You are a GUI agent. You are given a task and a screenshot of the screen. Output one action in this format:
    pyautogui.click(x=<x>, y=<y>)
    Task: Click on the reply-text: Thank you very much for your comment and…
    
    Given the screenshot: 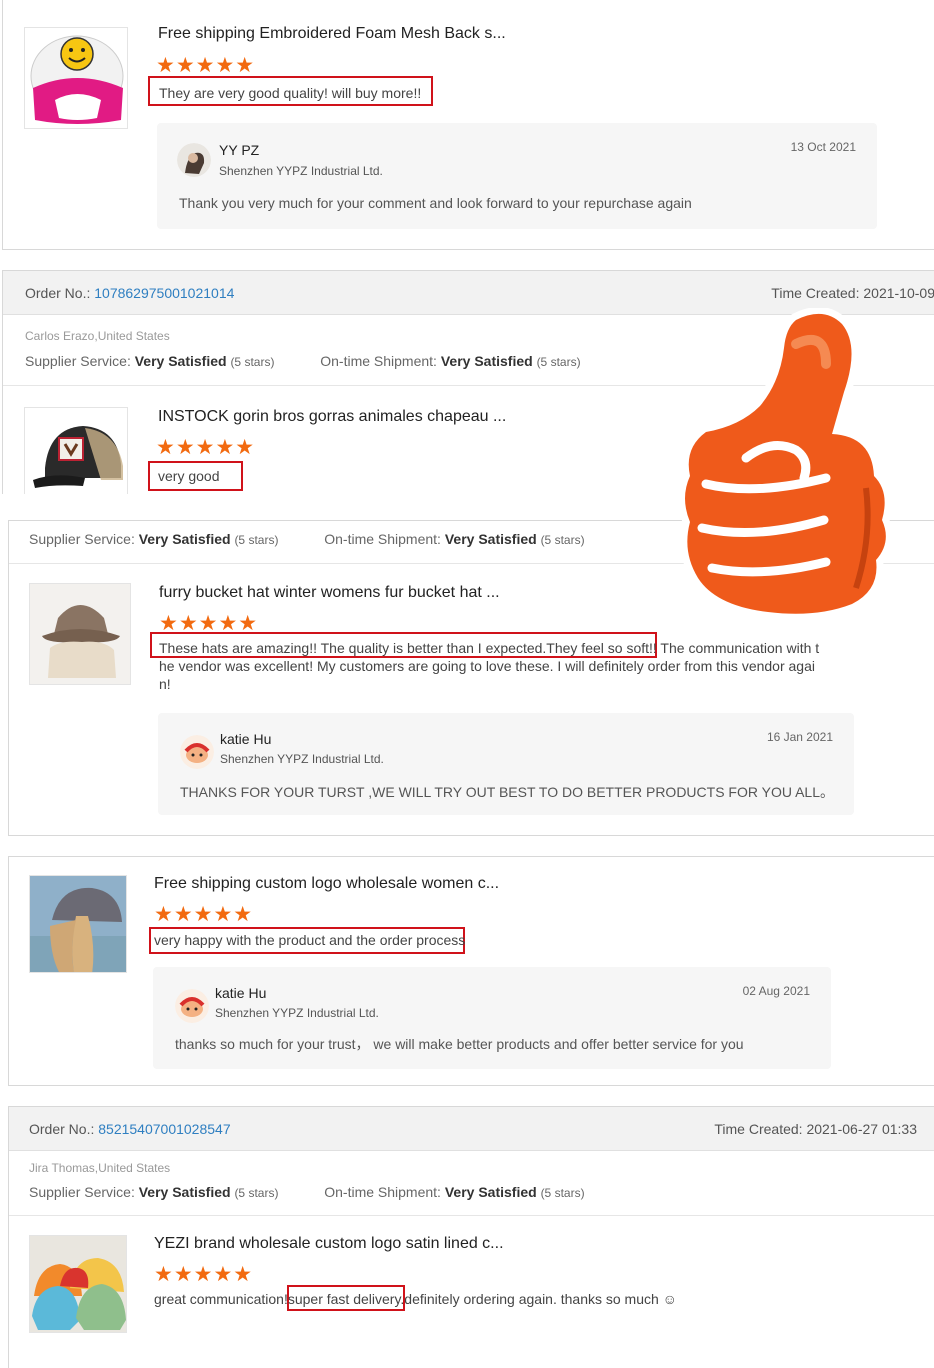 What is the action you would take?
    pyautogui.click(x=435, y=203)
    